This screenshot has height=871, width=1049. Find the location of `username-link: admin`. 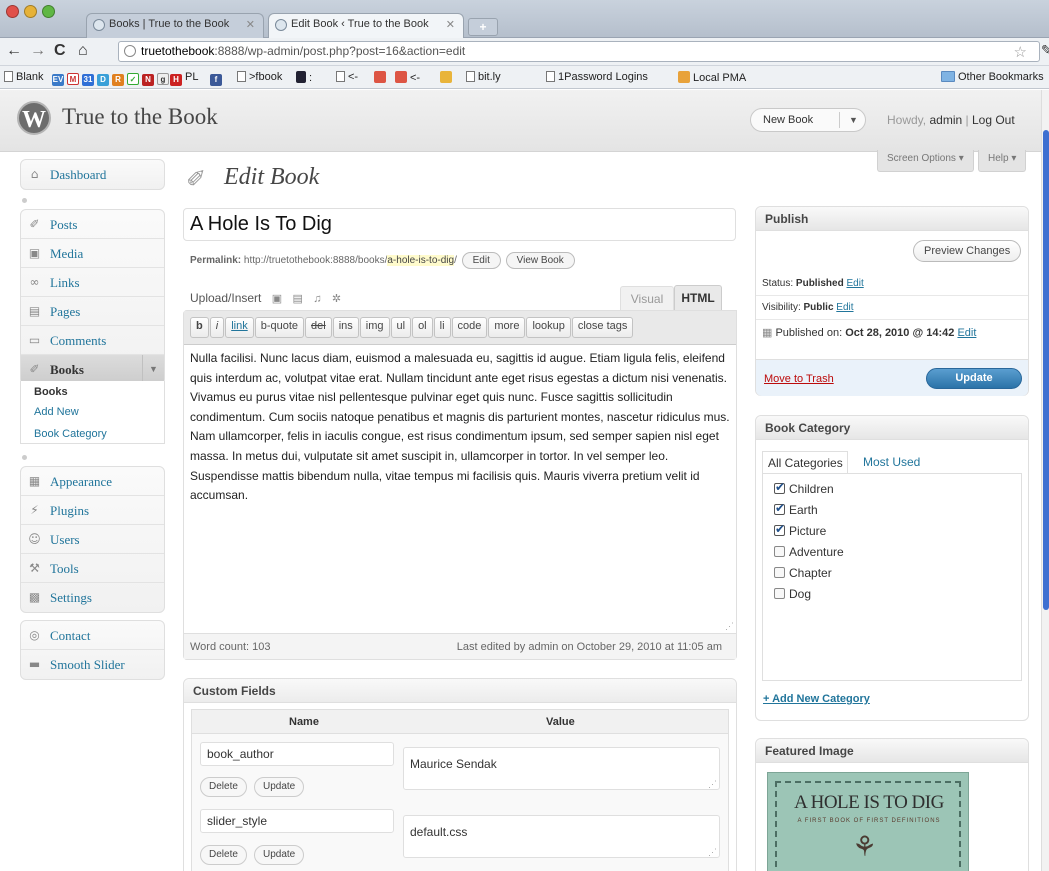

username-link: admin is located at coordinates (945, 120).